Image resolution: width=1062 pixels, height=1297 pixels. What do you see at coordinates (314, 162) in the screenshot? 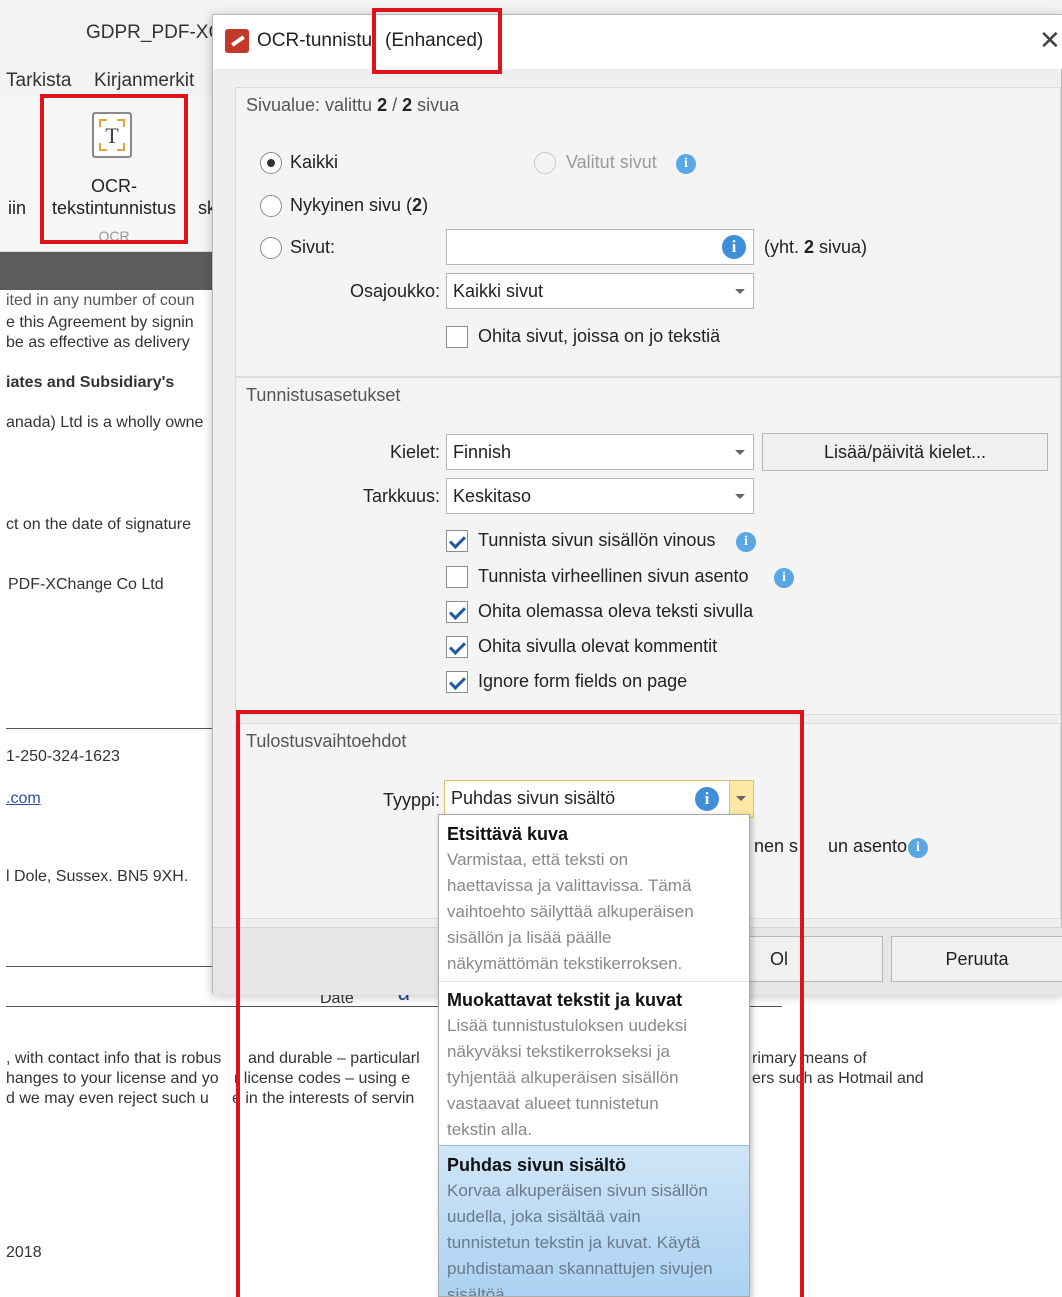
I see `all-pages-label: Kaikki` at bounding box center [314, 162].